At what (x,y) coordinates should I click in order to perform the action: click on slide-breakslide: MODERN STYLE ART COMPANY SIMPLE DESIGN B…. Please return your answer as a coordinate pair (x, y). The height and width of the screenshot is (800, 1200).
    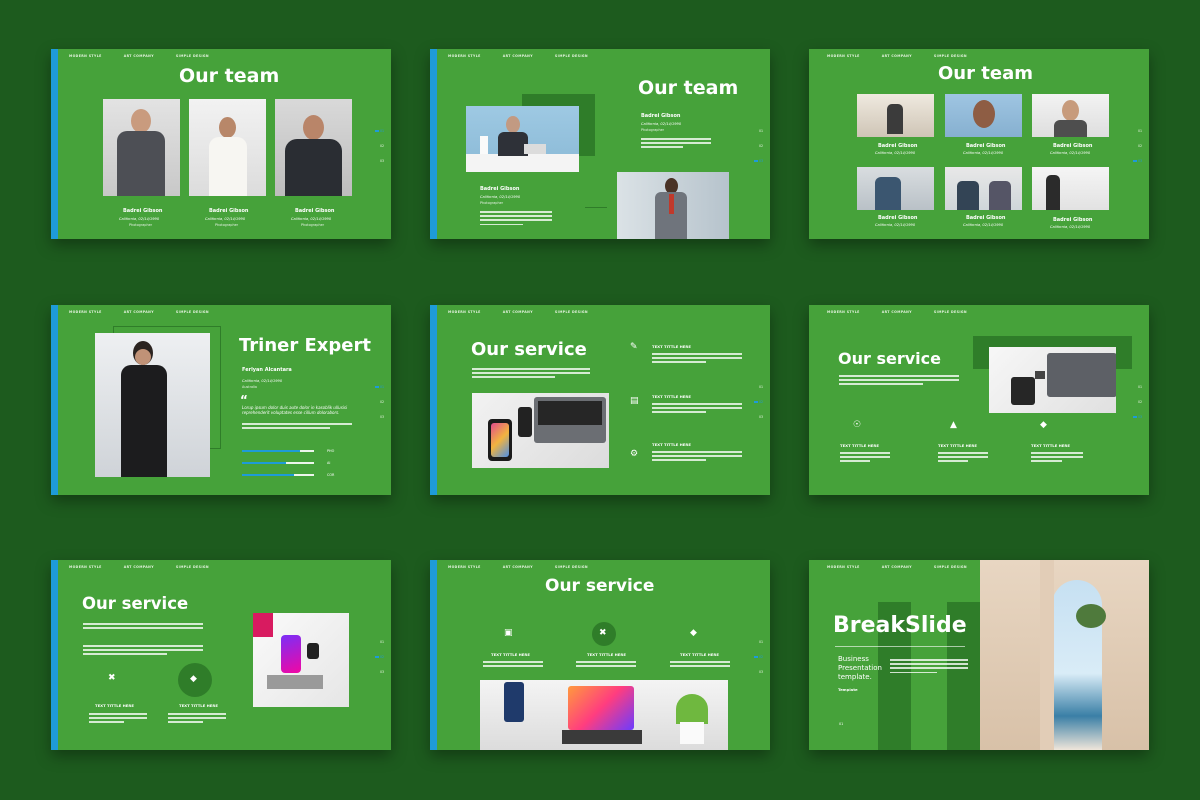
    Looking at the image, I should click on (979, 655).